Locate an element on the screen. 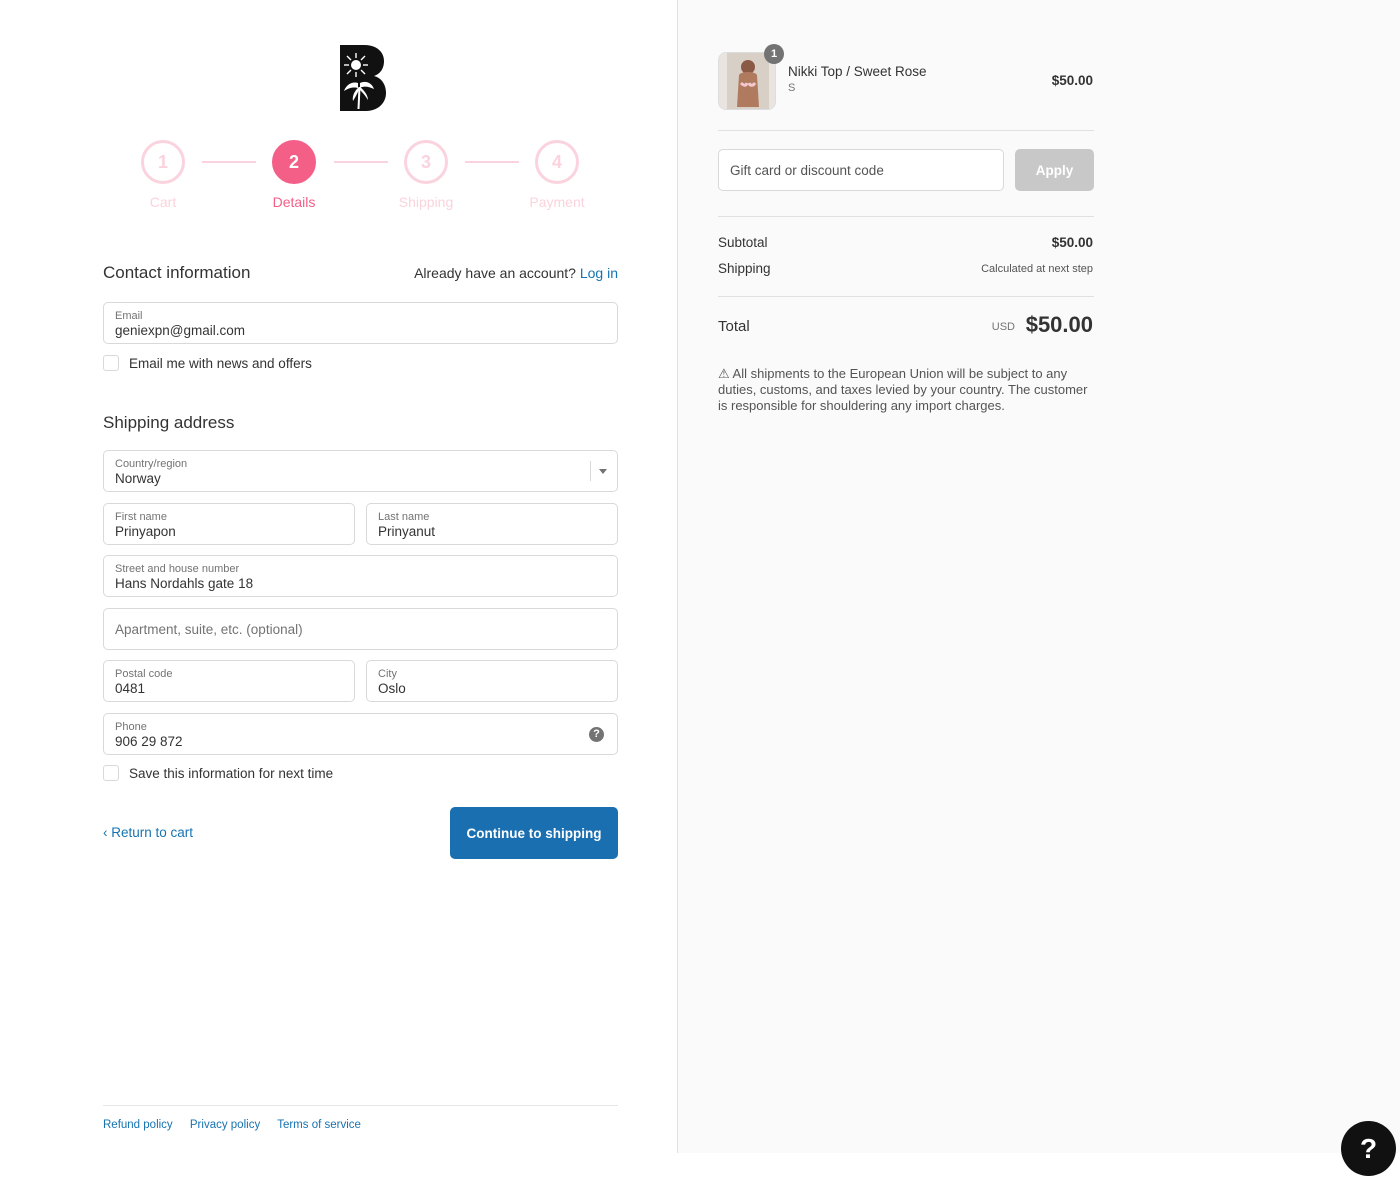 The image size is (1400, 1193). step-cart: 1 Cart is located at coordinates (163, 175).